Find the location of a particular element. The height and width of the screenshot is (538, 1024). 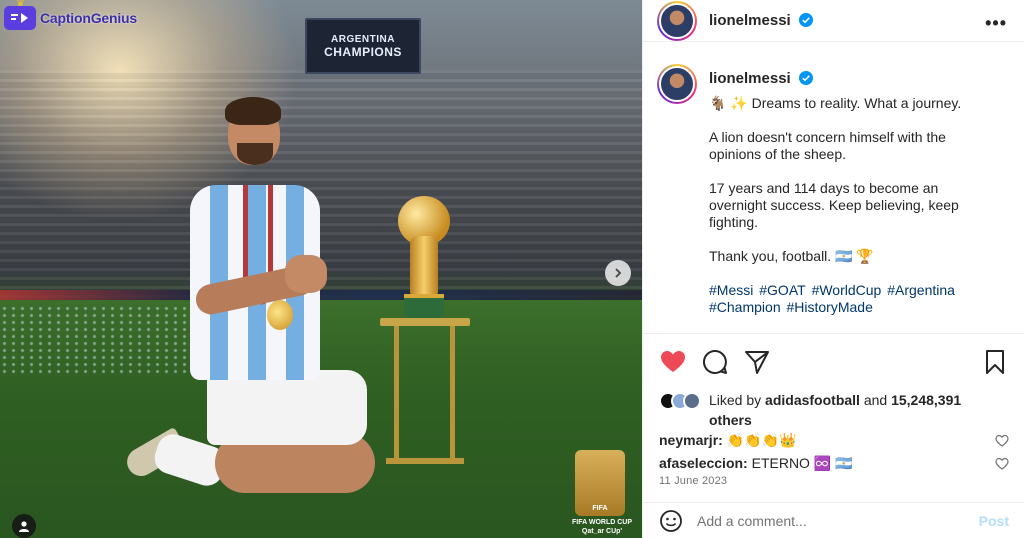

tagged-users-button is located at coordinates (24, 526).